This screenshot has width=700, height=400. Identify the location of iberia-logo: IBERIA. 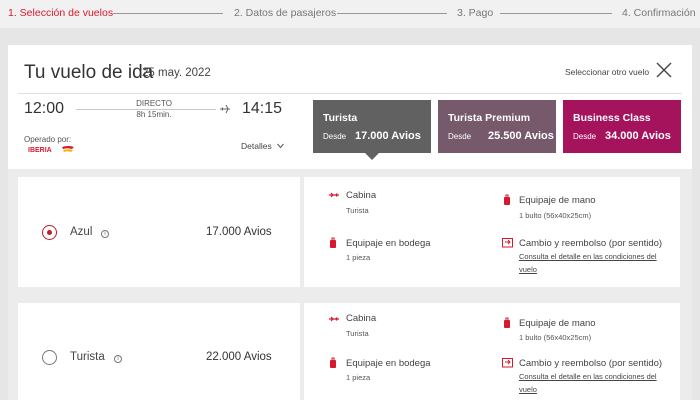
(51, 150).